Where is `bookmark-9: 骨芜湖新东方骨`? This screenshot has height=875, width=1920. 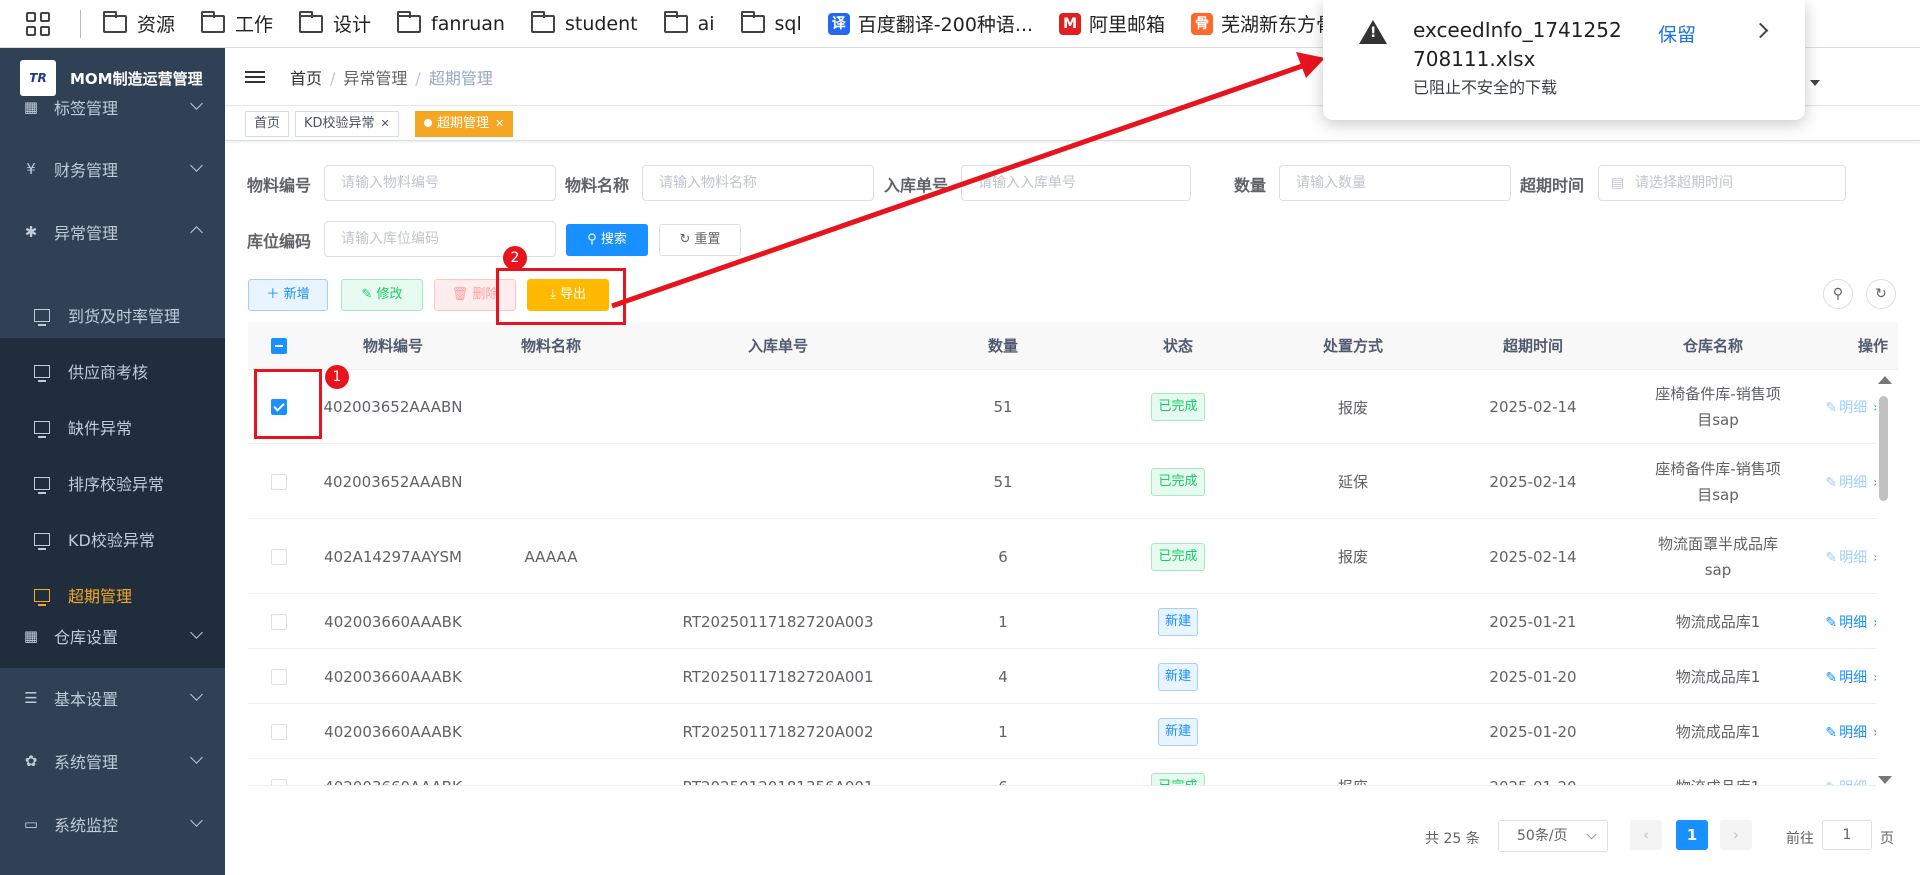 bookmark-9: 骨芜湖新东方骨 is located at coordinates (1263, 23).